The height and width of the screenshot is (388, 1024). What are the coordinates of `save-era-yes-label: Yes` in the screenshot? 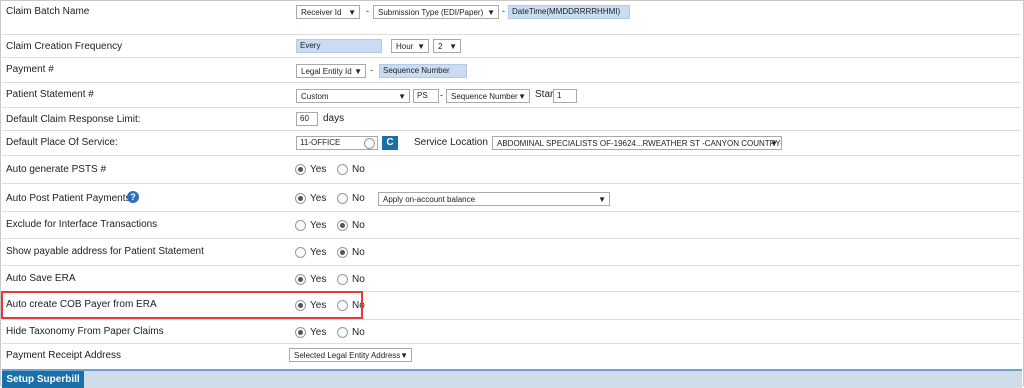 It's located at (318, 279).